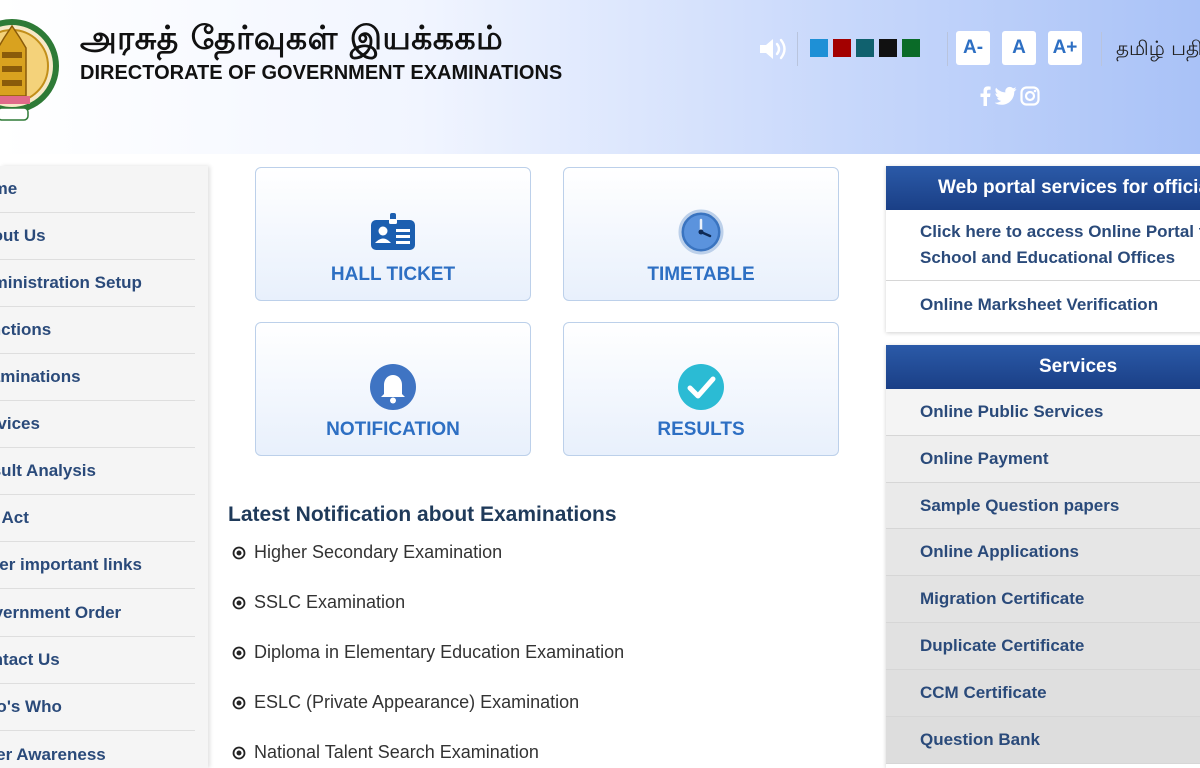 Image resolution: width=1200 pixels, height=768 pixels. What do you see at coordinates (1043, 552) in the screenshot?
I see `service-item-online-applications: Online Applications` at bounding box center [1043, 552].